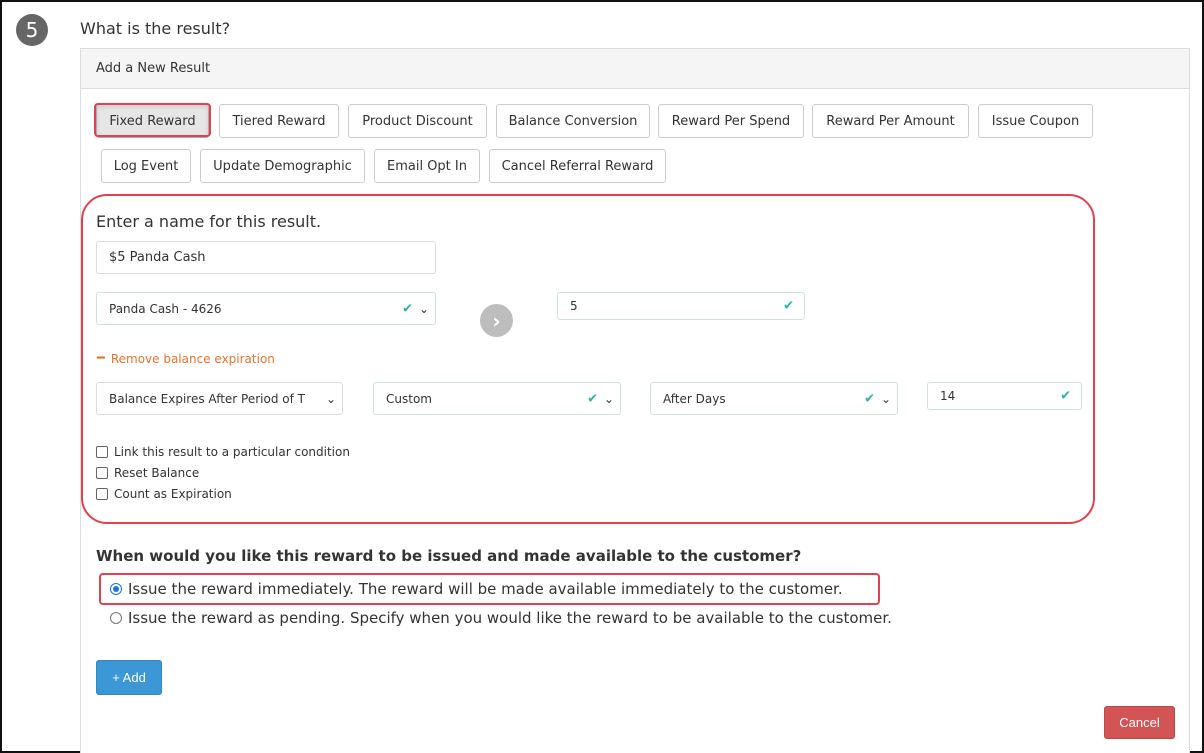  I want to click on type-balance-conversion-button: Balance Conversion, so click(573, 121).